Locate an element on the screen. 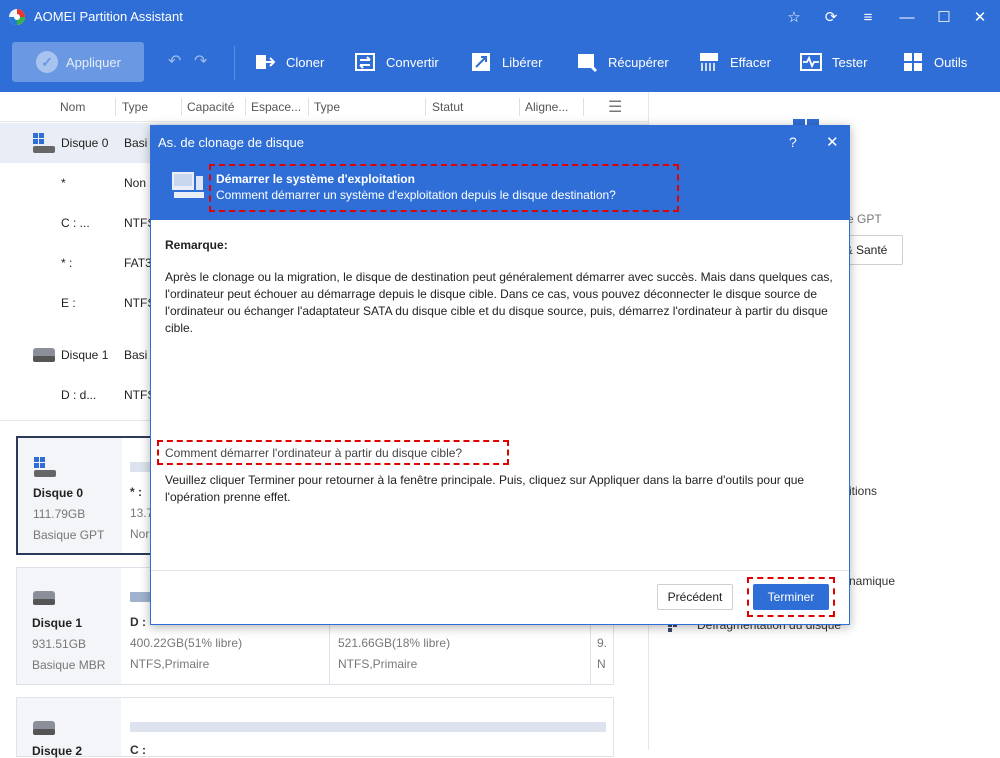 This screenshot has height=758, width=1000. help-button: ? is located at coordinates (793, 142).